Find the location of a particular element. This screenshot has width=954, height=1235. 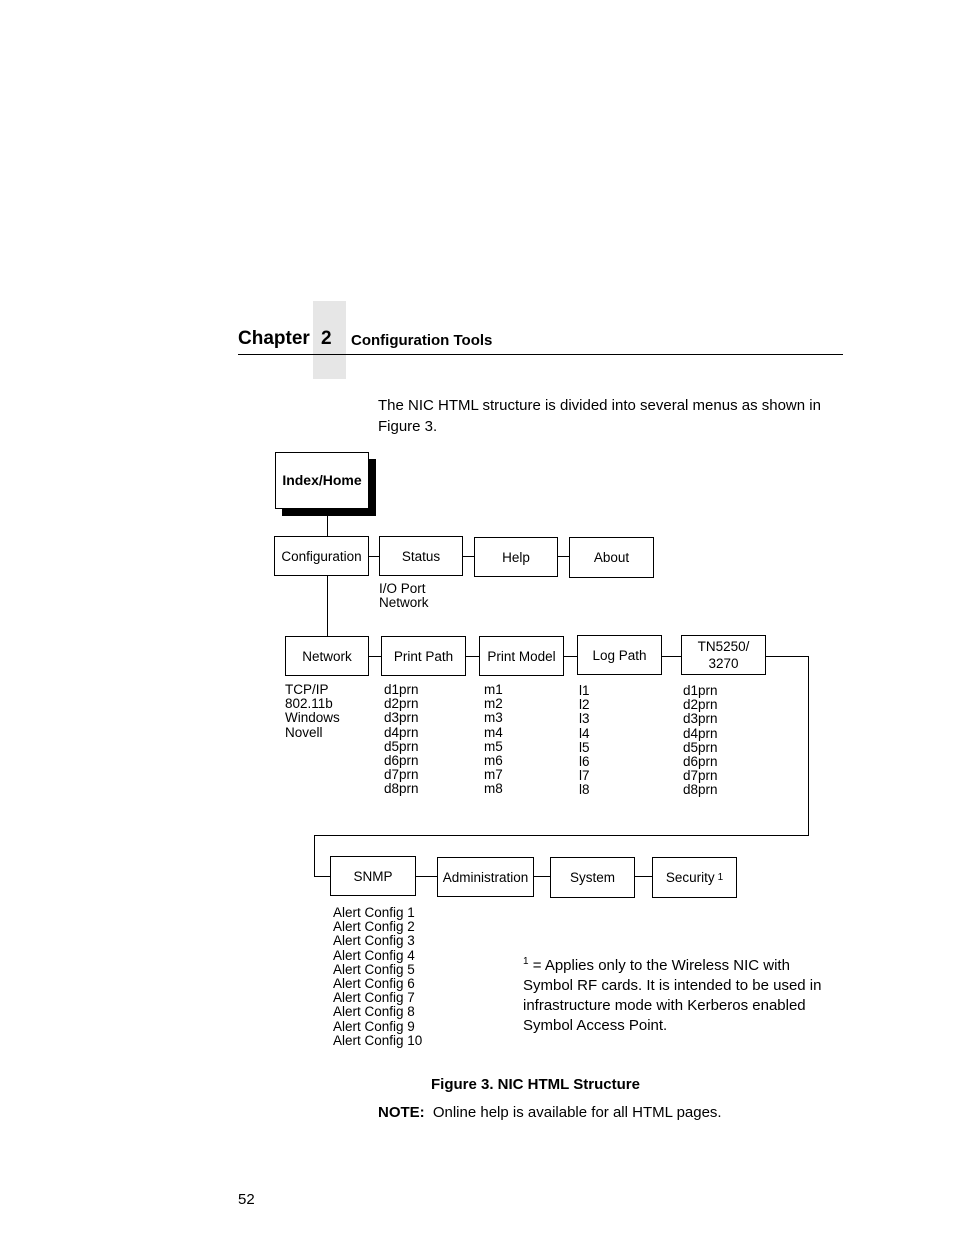

list-item: Alert Config 7 is located at coordinates (374, 998).